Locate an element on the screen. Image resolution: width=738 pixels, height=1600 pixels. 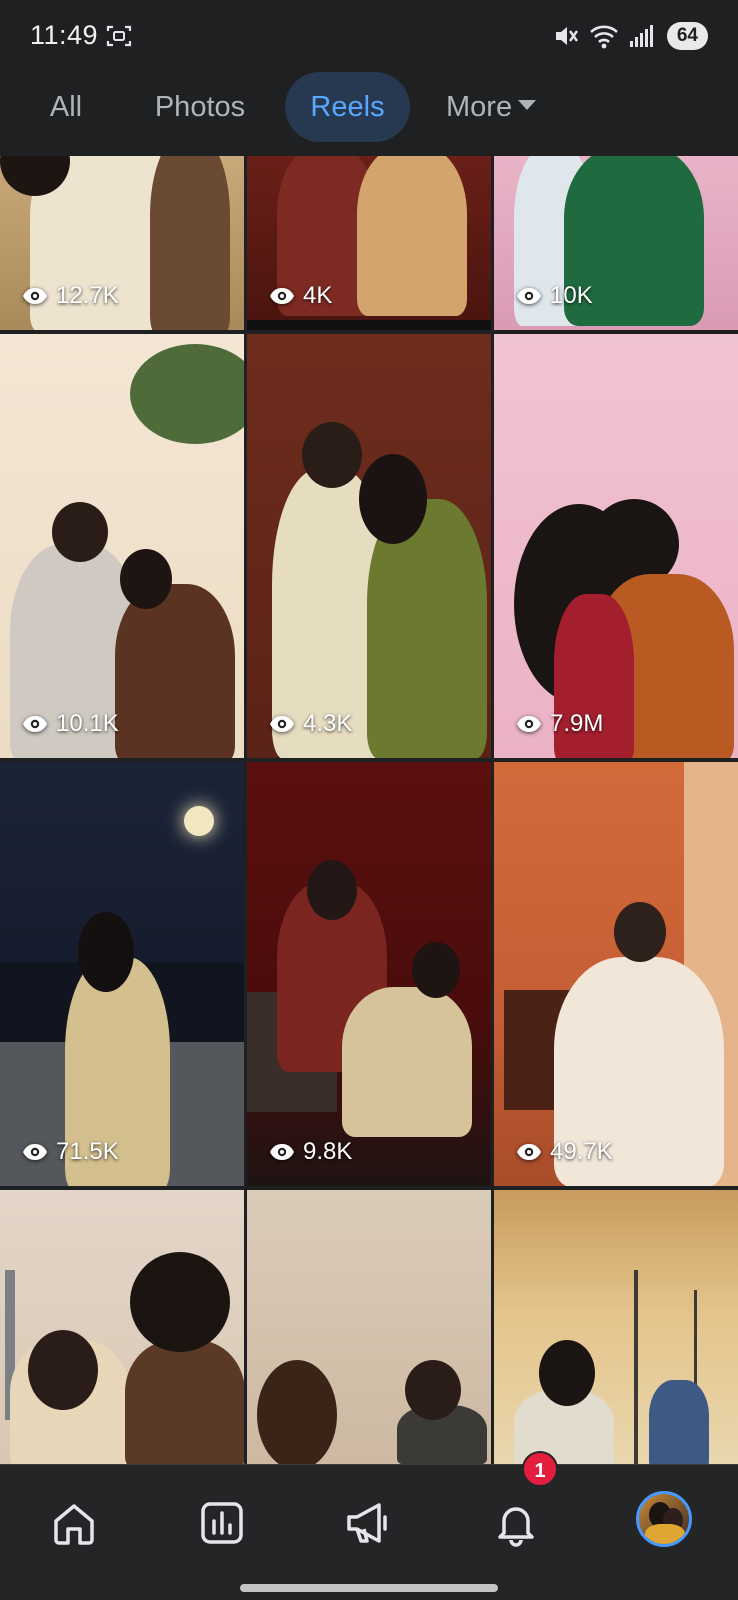
view-count-label: 4.3K is located at coordinates (328, 723).